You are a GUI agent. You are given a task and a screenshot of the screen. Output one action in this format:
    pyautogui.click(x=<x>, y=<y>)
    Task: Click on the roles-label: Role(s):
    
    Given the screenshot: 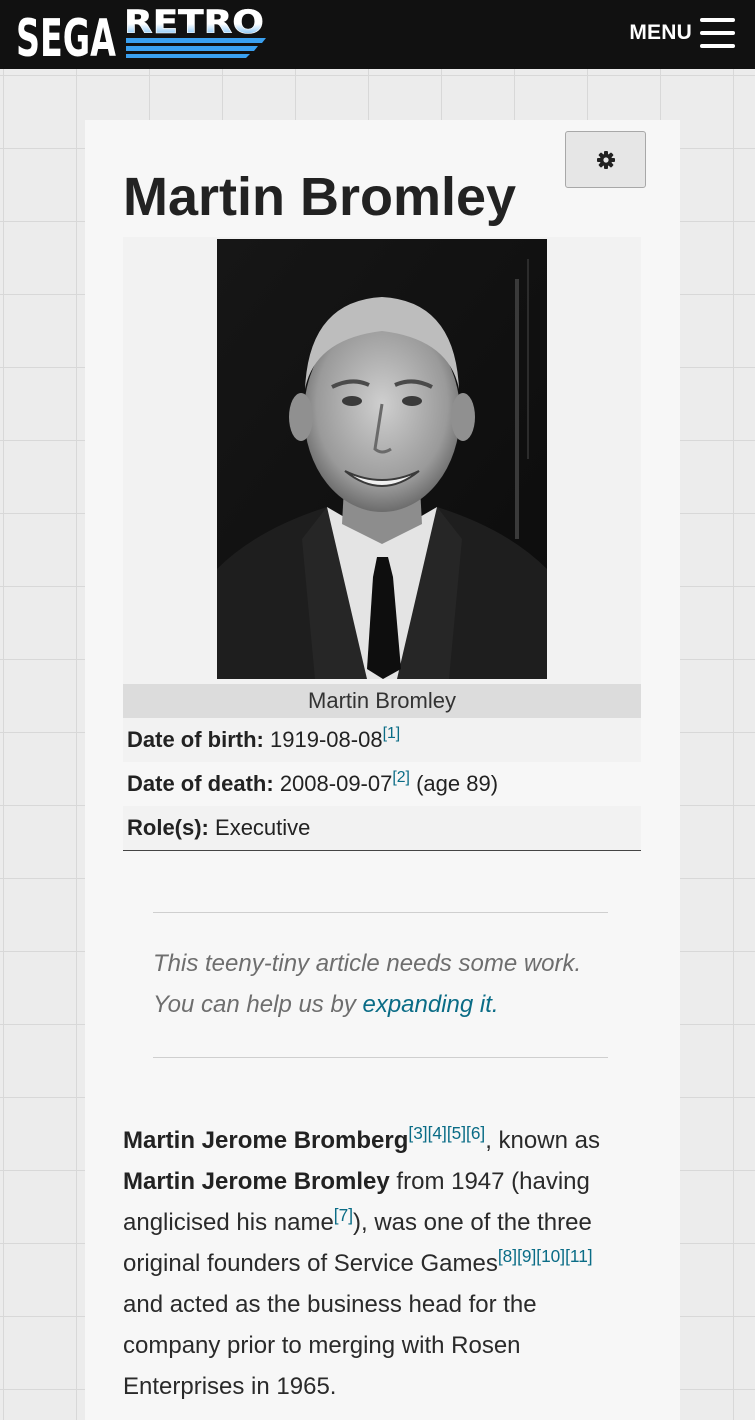 What is the action you would take?
    pyautogui.click(x=168, y=827)
    